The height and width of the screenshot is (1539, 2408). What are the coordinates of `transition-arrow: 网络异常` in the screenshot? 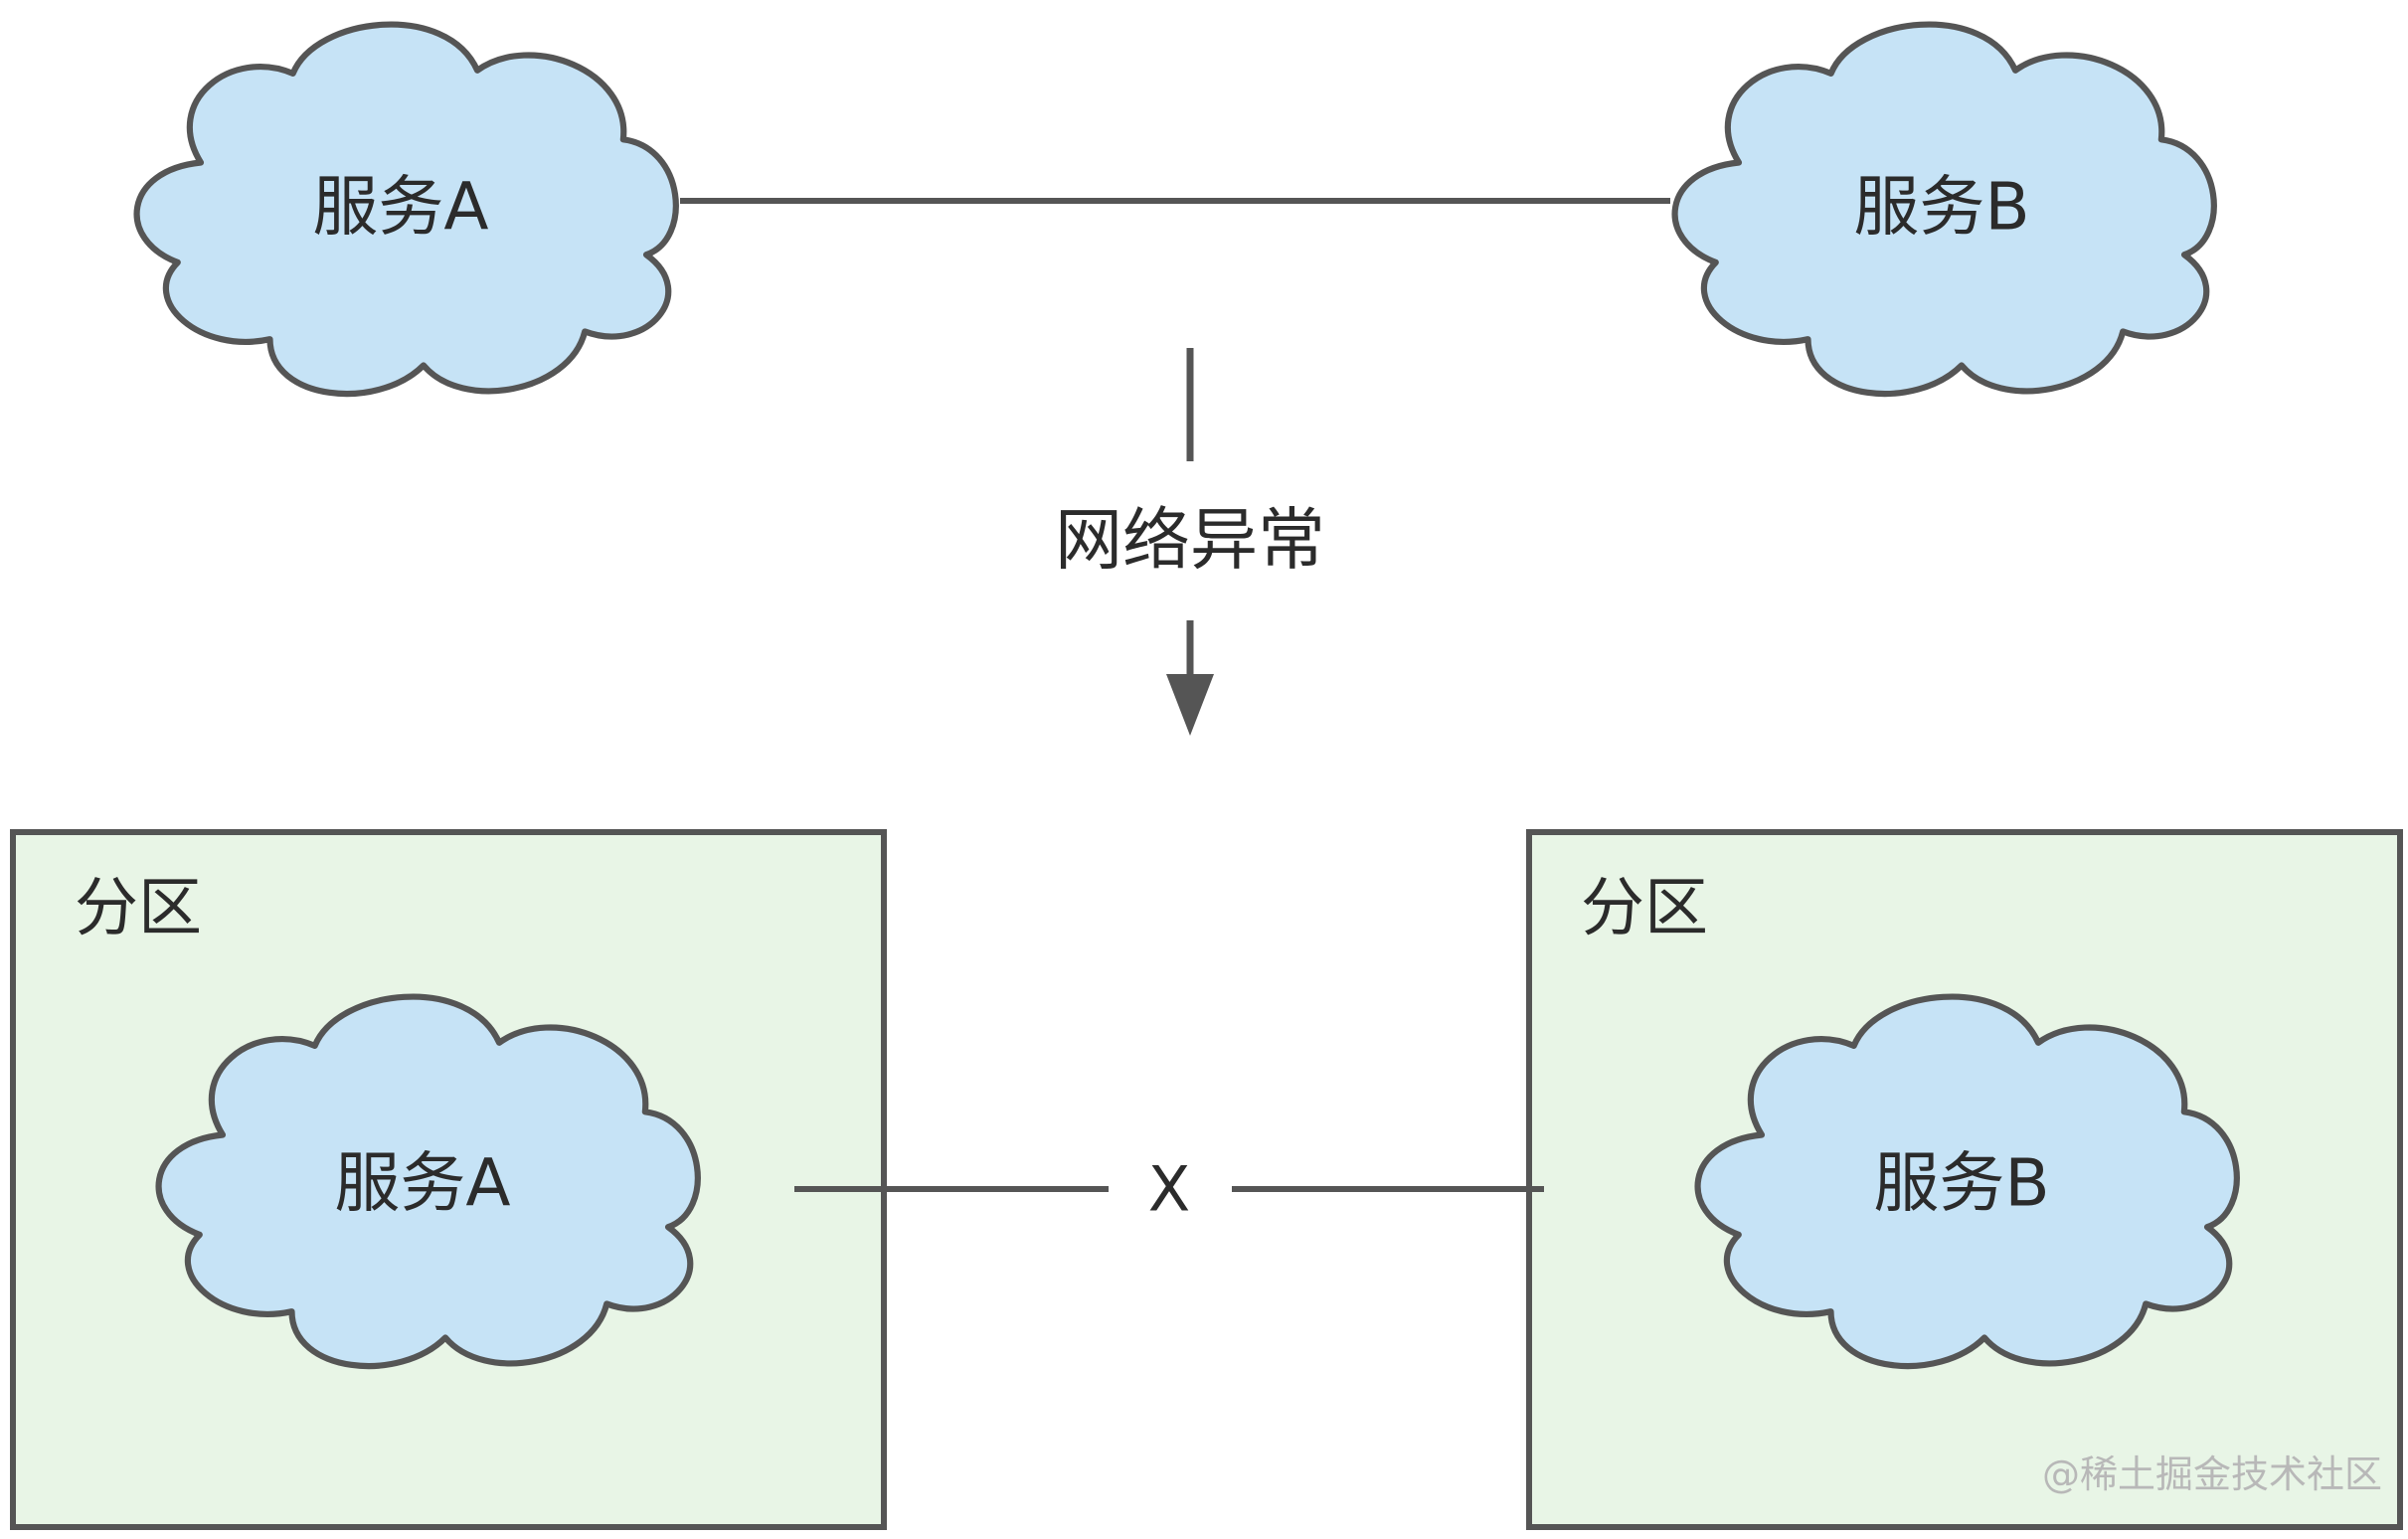 It's located at (1190, 542).